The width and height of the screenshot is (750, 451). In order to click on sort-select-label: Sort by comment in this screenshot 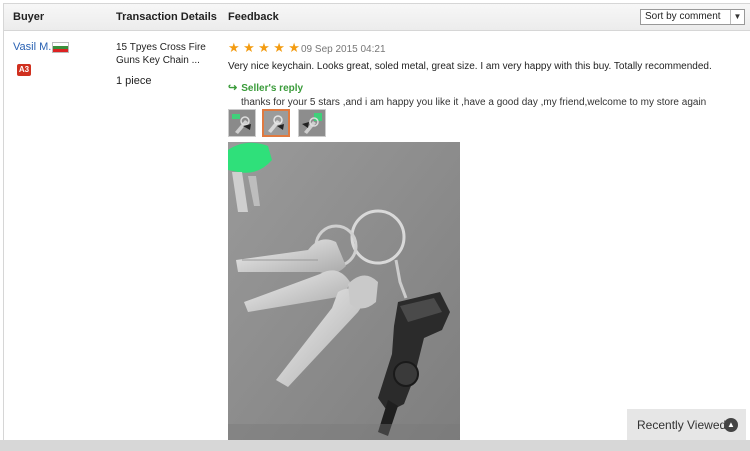, I will do `click(683, 16)`.